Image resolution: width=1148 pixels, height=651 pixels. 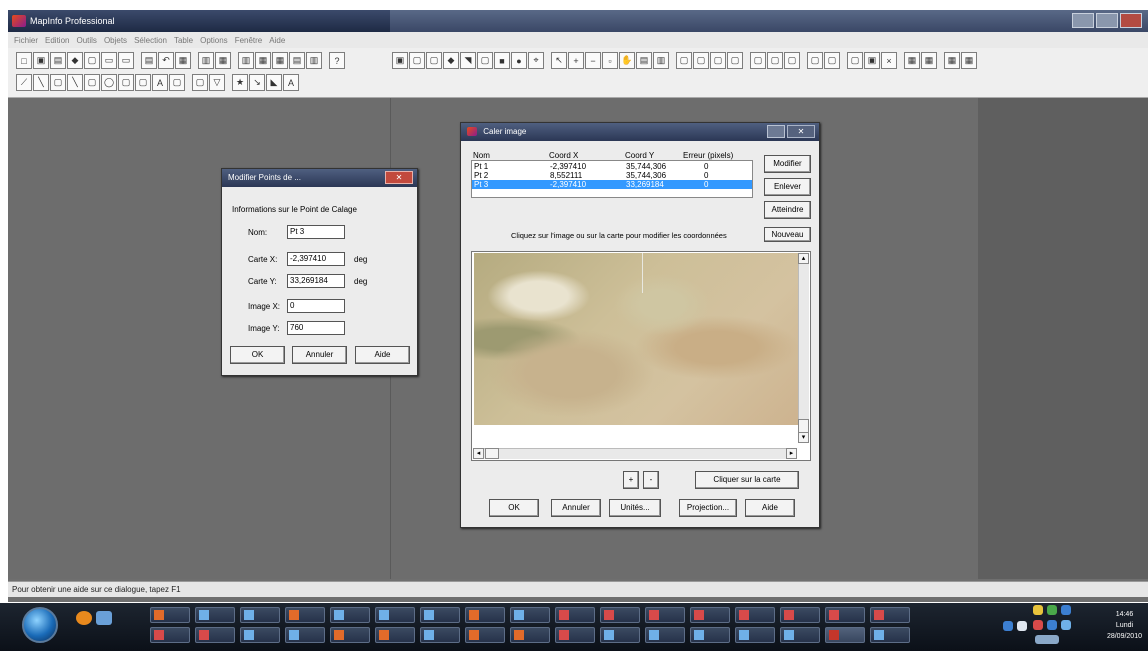 What do you see at coordinates (644, 60) in the screenshot?
I see `layer-control-icon: ▤` at bounding box center [644, 60].